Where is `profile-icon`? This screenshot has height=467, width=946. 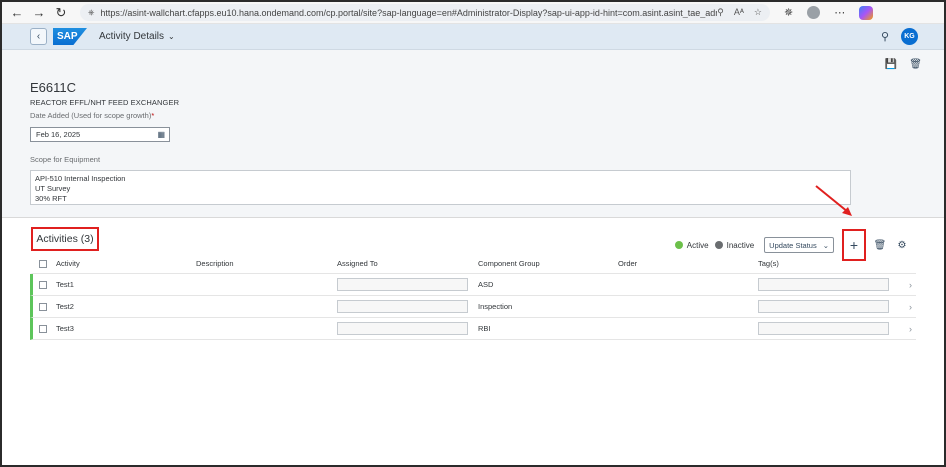 profile-icon is located at coordinates (814, 12).